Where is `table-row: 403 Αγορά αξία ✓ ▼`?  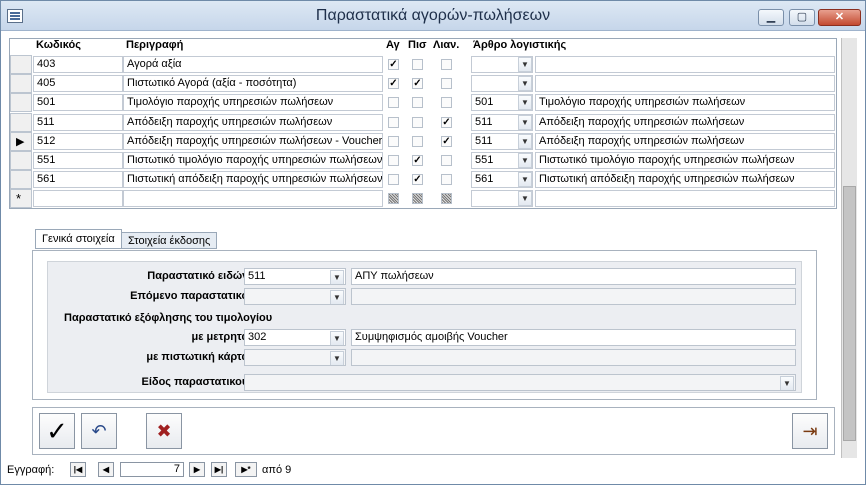
table-row: 403 Αγορά αξία ✓ ▼ is located at coordinates (423, 64).